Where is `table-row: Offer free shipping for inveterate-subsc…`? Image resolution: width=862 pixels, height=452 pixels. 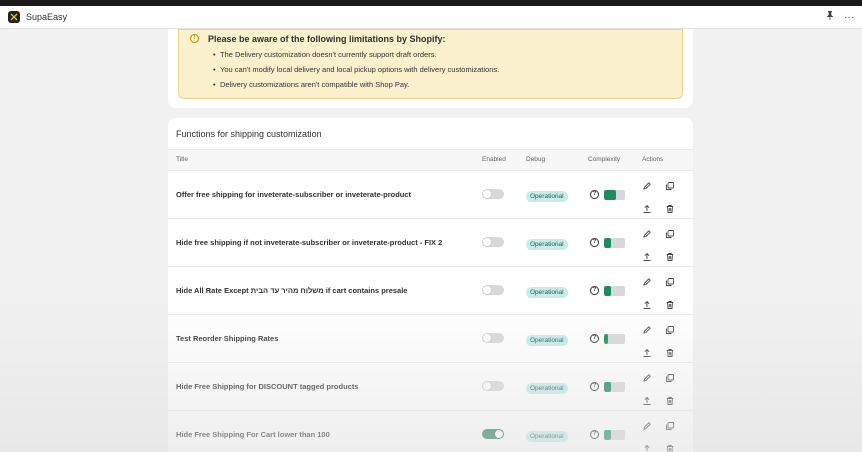 table-row: Offer free shipping for inveterate-subsc… is located at coordinates (430, 195).